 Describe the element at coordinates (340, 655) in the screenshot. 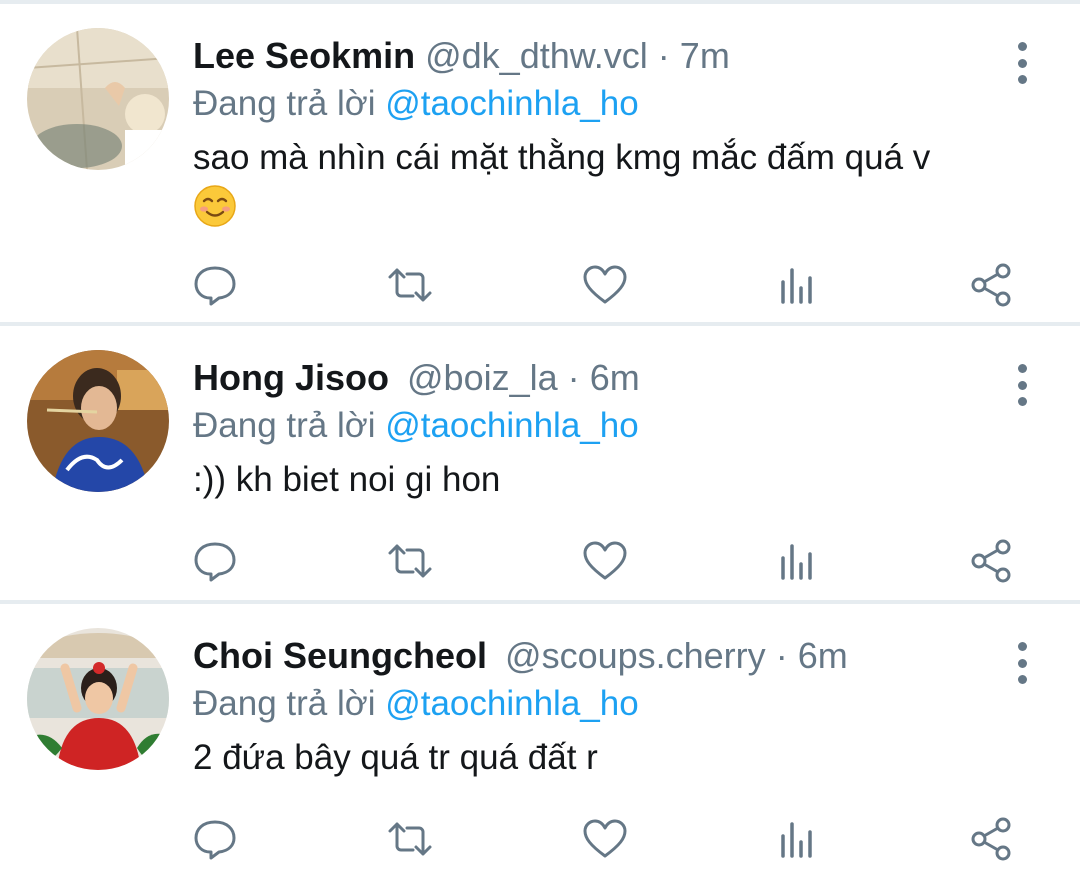

I see `display-name: Choi Seungcheol` at that location.